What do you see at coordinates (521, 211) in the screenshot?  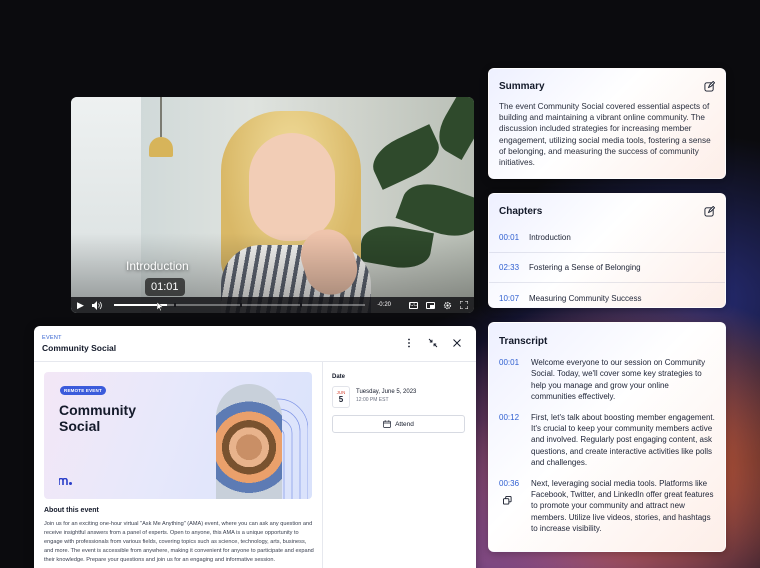 I see `chapters-title: Chapters` at bounding box center [521, 211].